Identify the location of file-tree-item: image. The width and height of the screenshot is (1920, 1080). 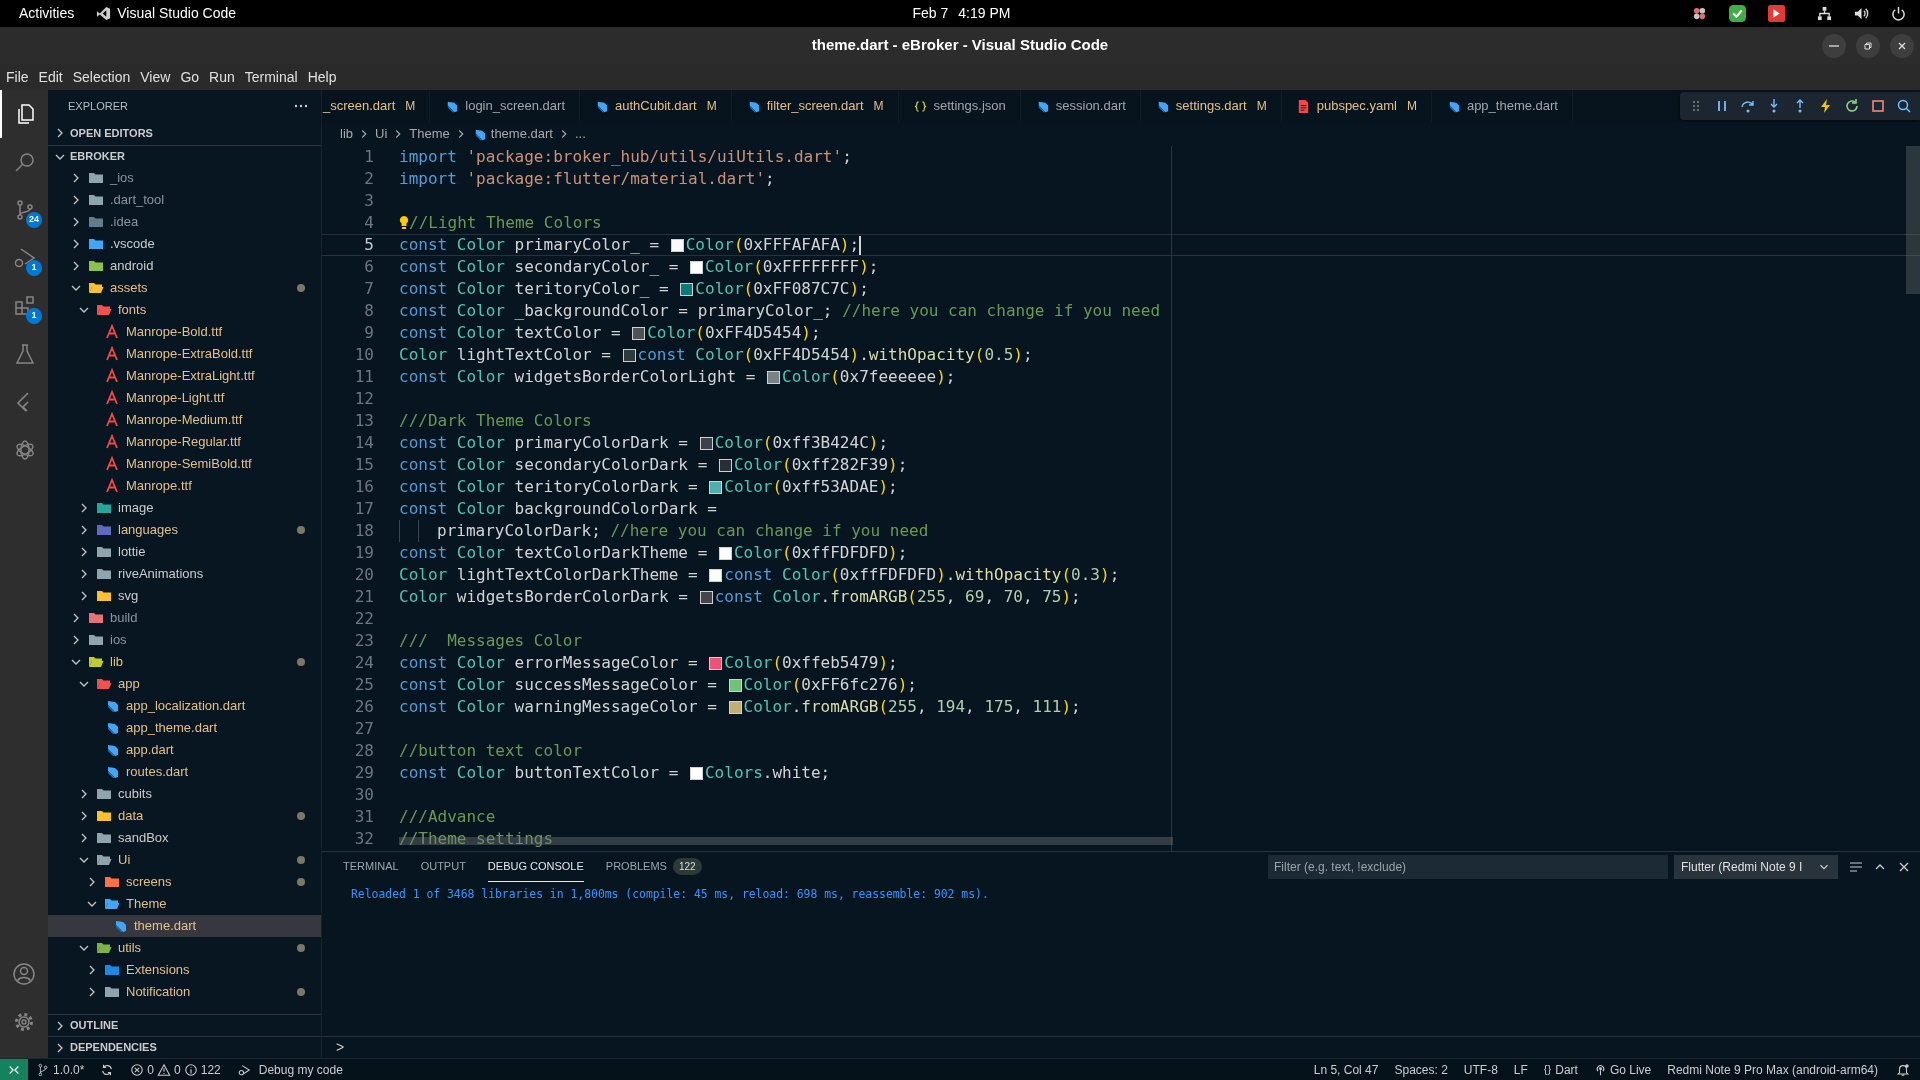
(184, 508).